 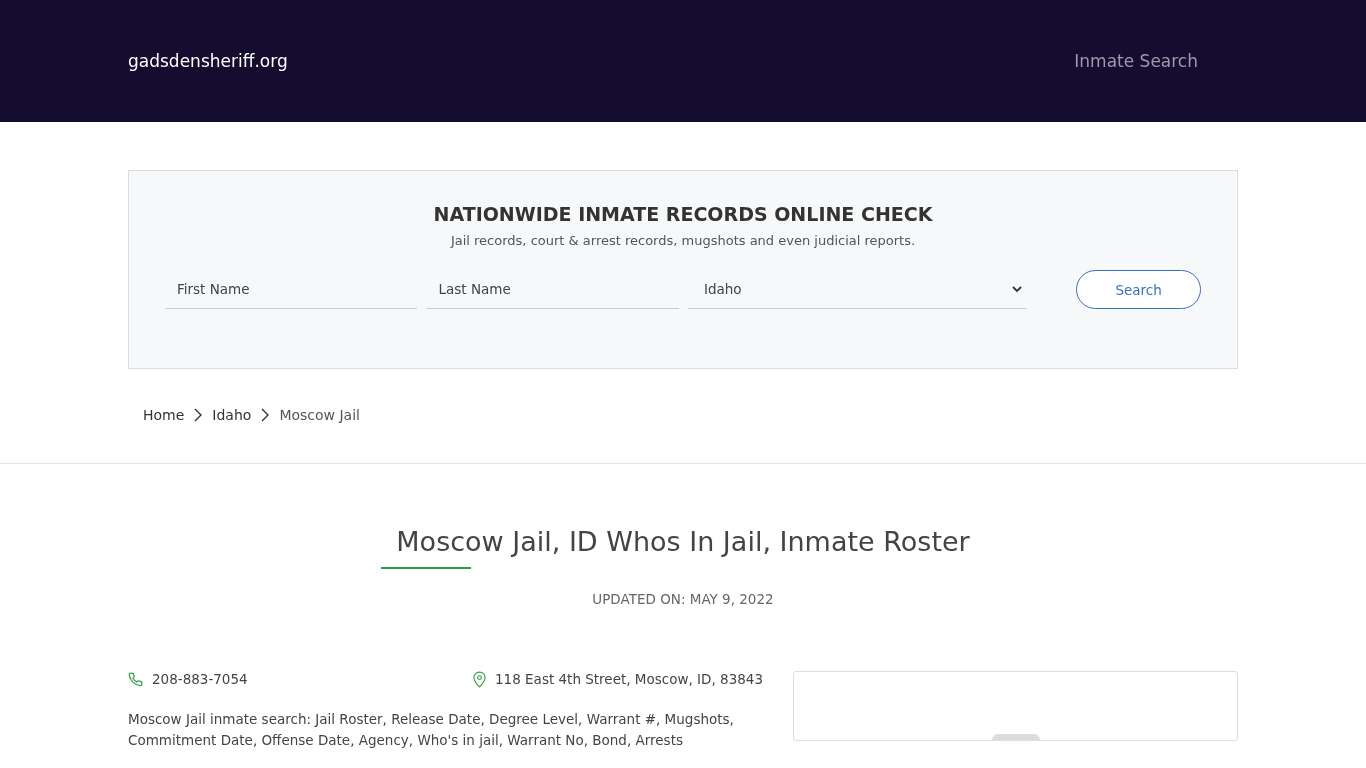 What do you see at coordinates (857, 289) in the screenshot?
I see `state-select: Idaho` at bounding box center [857, 289].